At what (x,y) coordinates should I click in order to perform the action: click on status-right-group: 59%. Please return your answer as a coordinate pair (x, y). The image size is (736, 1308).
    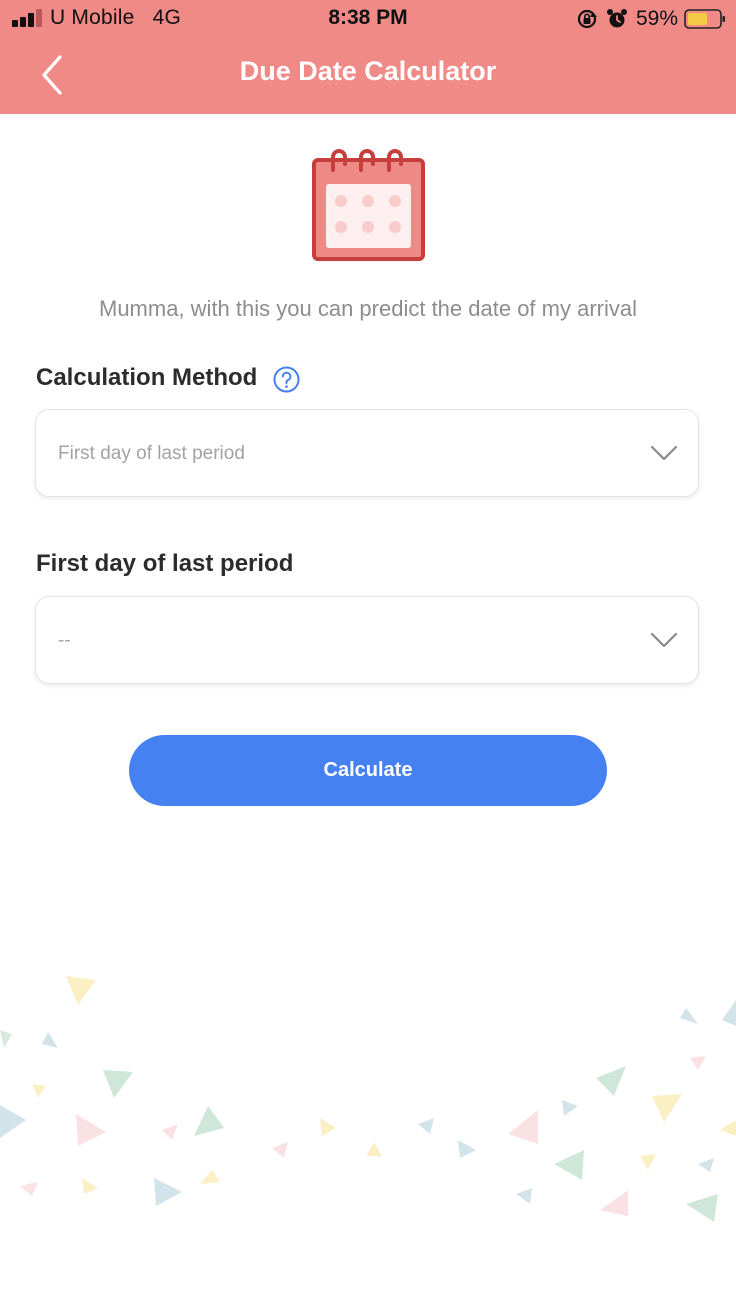
    Looking at the image, I should click on (651, 19).